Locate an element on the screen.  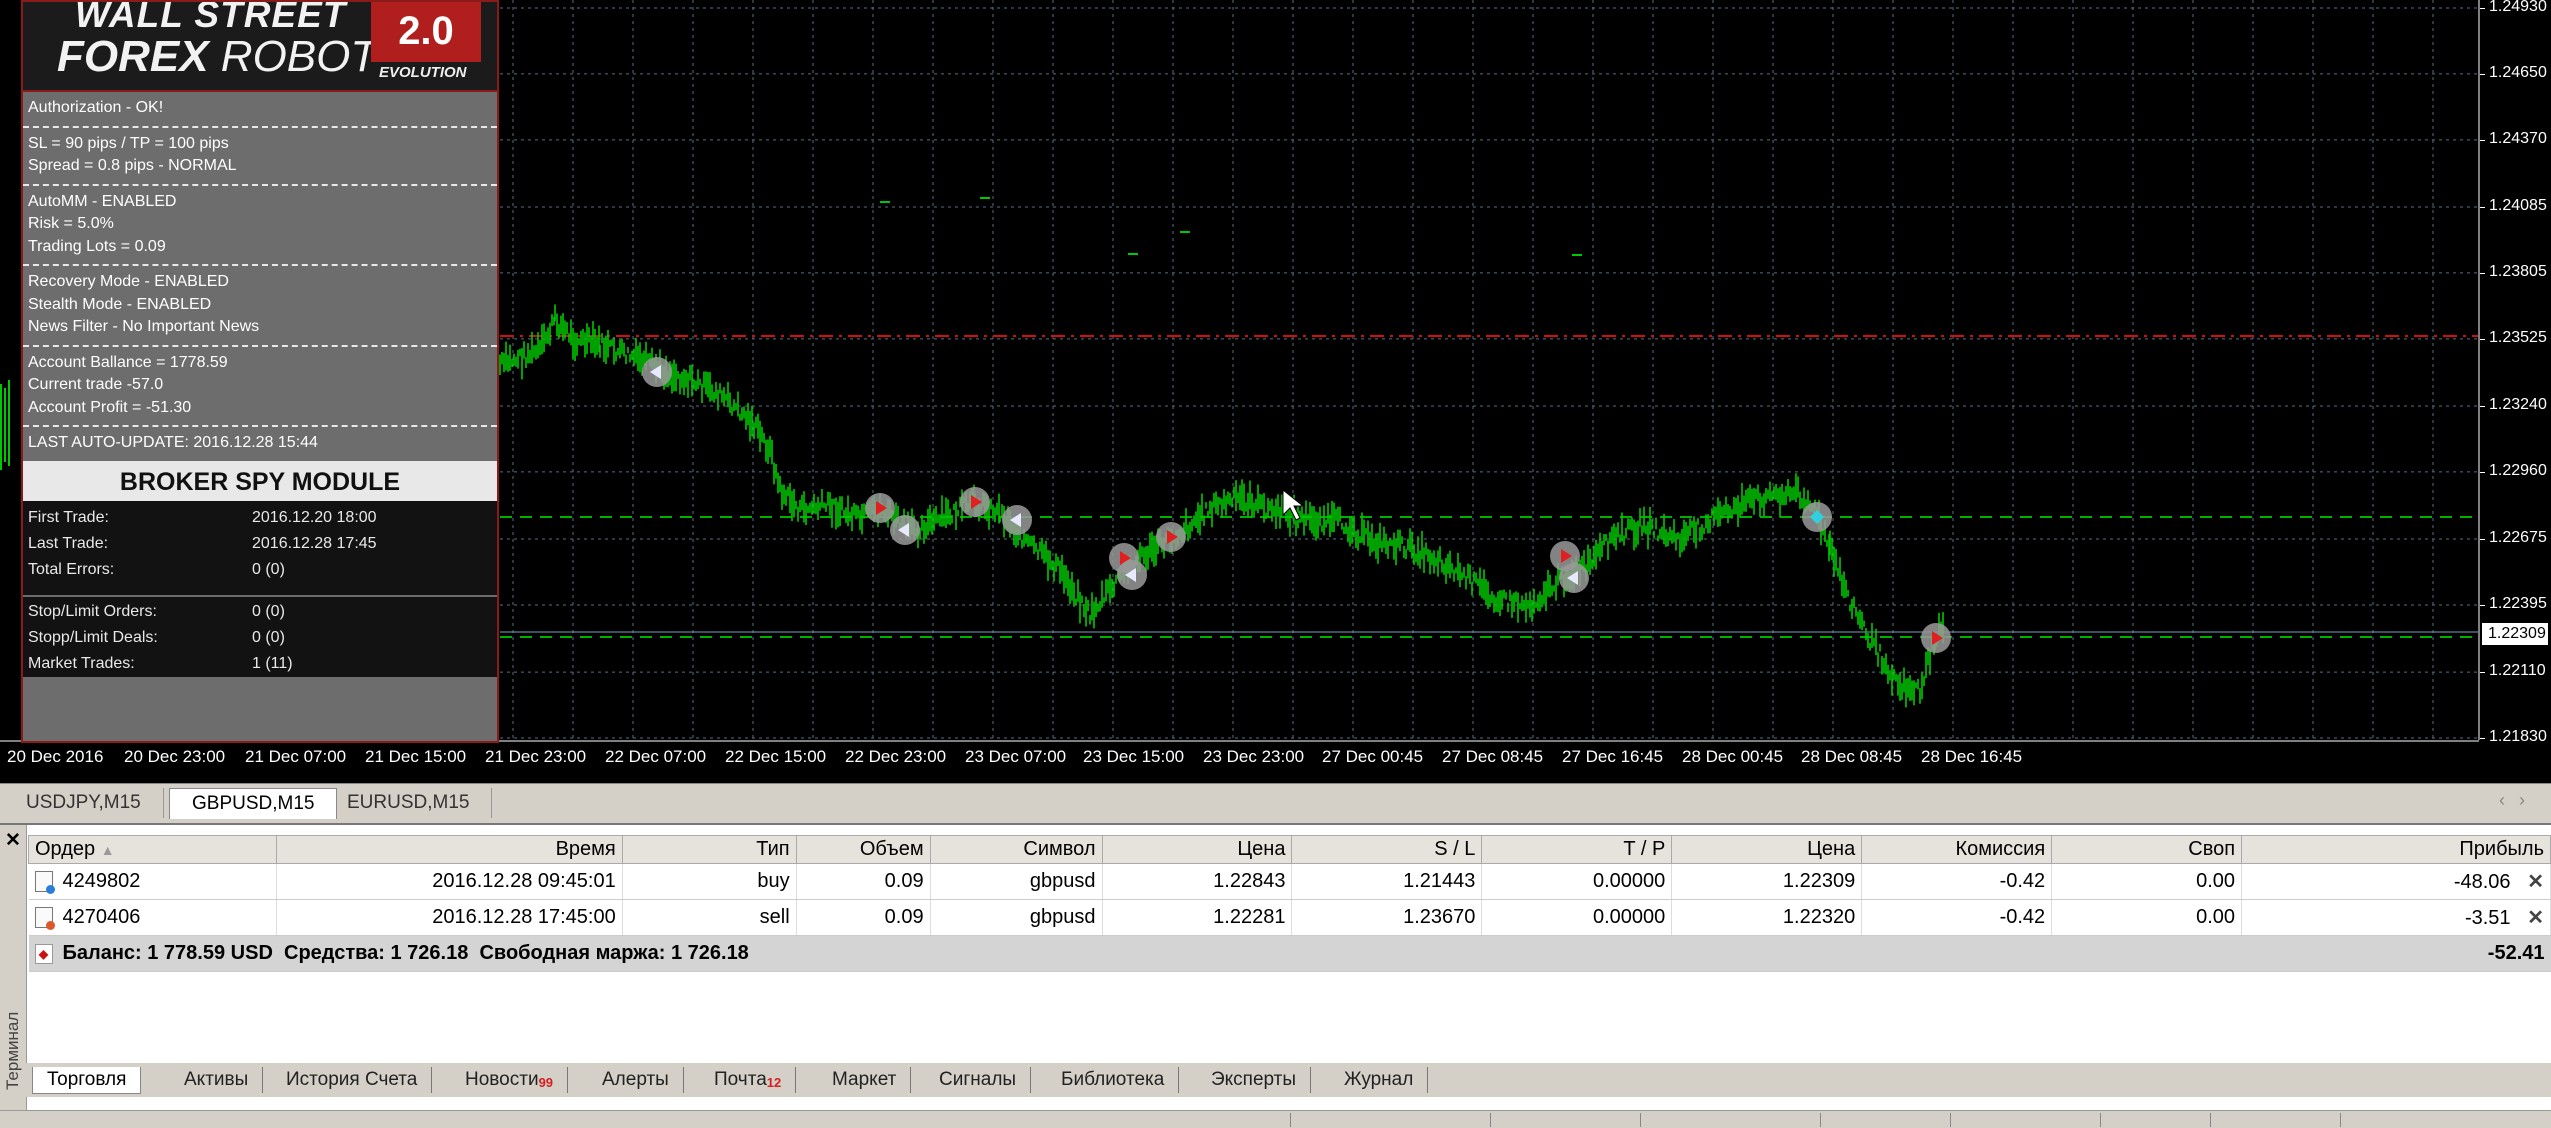
market-trades-label: Market Trades: is located at coordinates (81, 663).